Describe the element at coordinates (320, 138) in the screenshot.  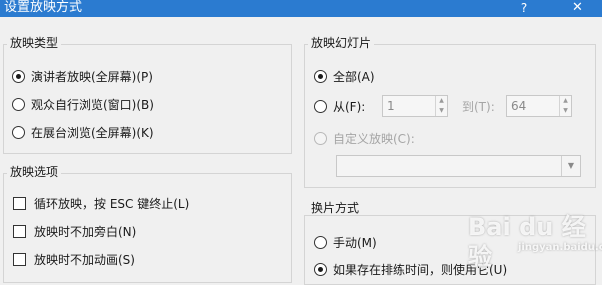
I see `radio-custom-show-indicator` at that location.